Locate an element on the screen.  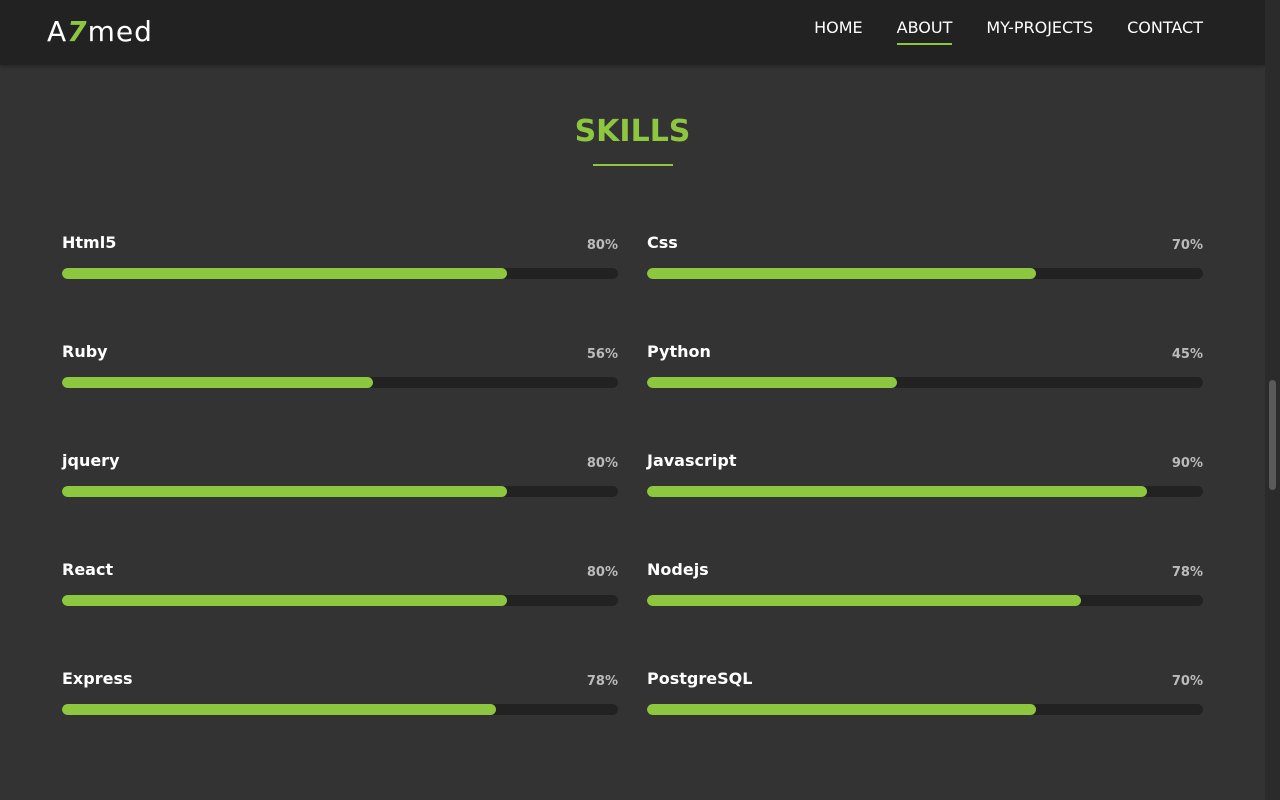
skill-item: PostgreSQL 70% is located at coordinates (925, 723).